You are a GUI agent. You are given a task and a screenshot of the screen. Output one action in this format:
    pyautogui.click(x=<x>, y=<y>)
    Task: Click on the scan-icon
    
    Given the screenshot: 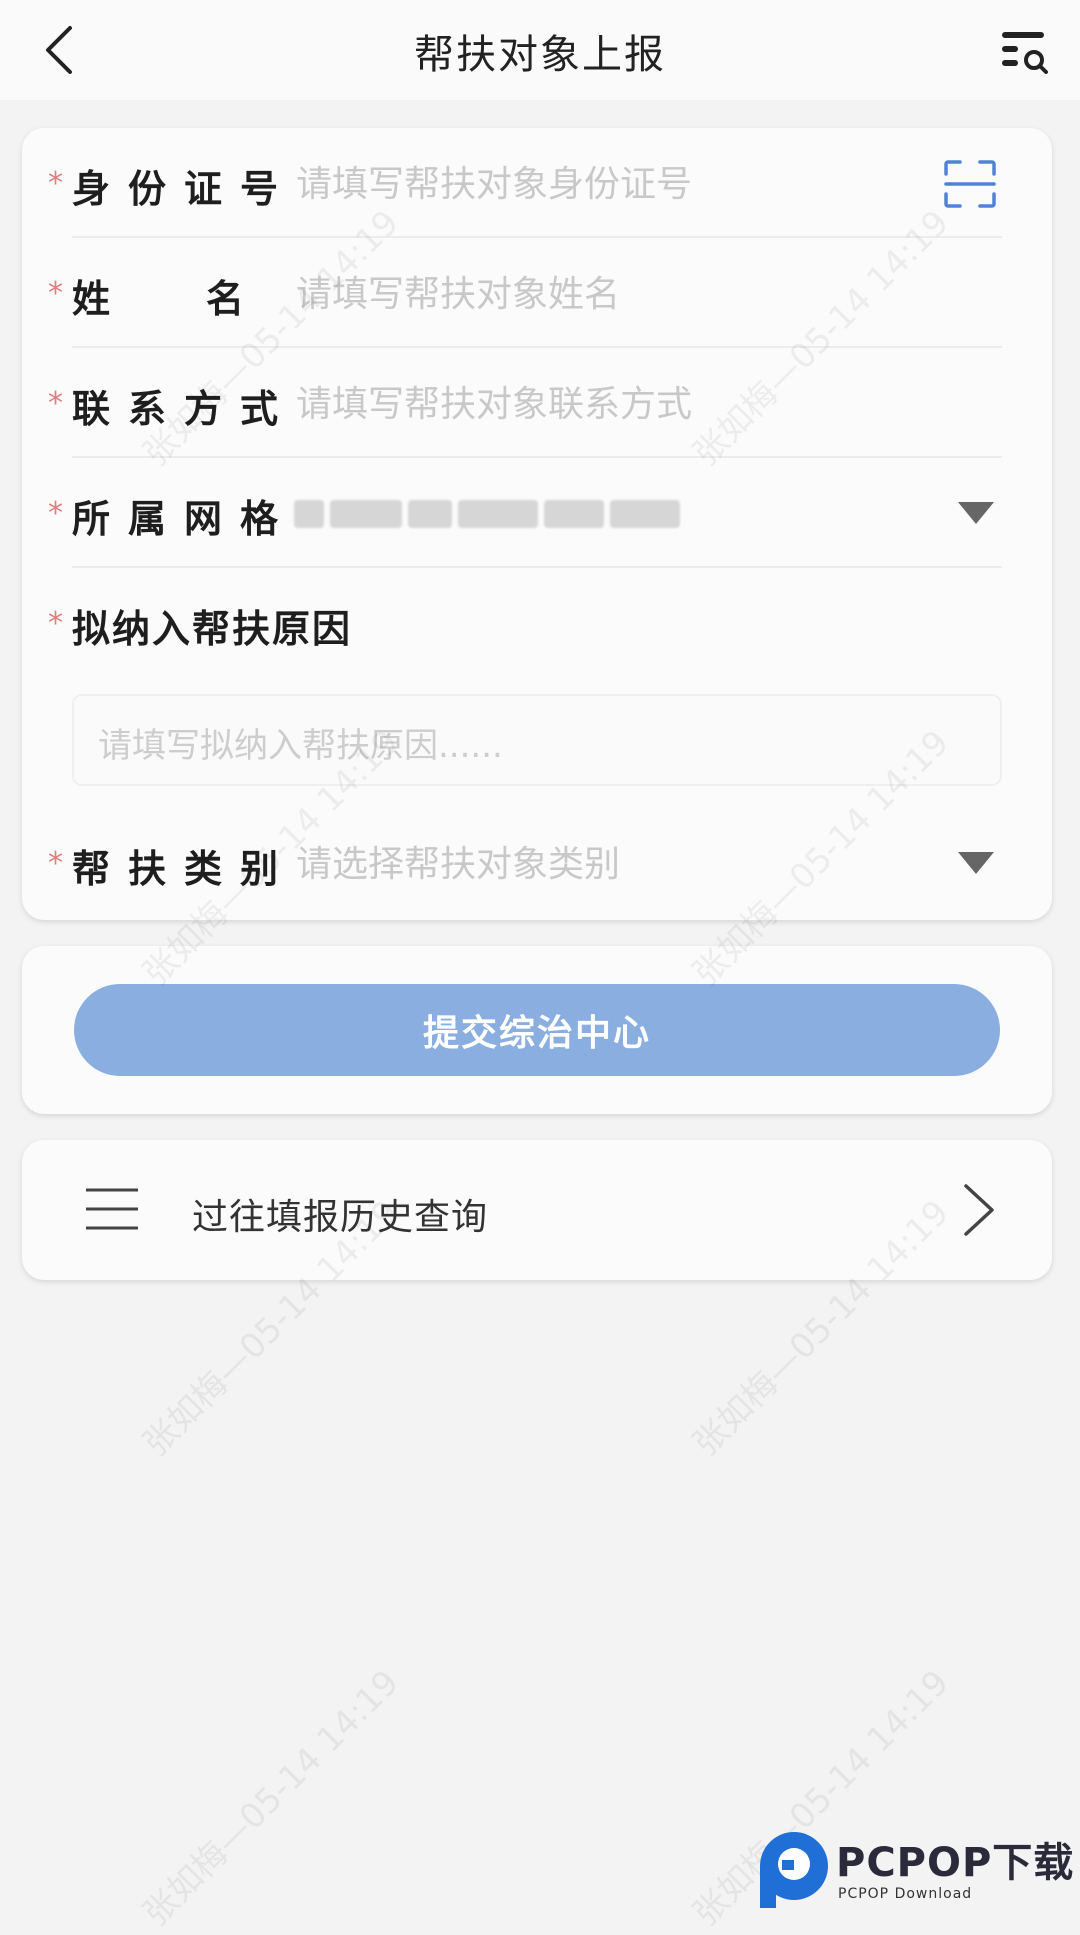 What is the action you would take?
    pyautogui.click(x=970, y=184)
    